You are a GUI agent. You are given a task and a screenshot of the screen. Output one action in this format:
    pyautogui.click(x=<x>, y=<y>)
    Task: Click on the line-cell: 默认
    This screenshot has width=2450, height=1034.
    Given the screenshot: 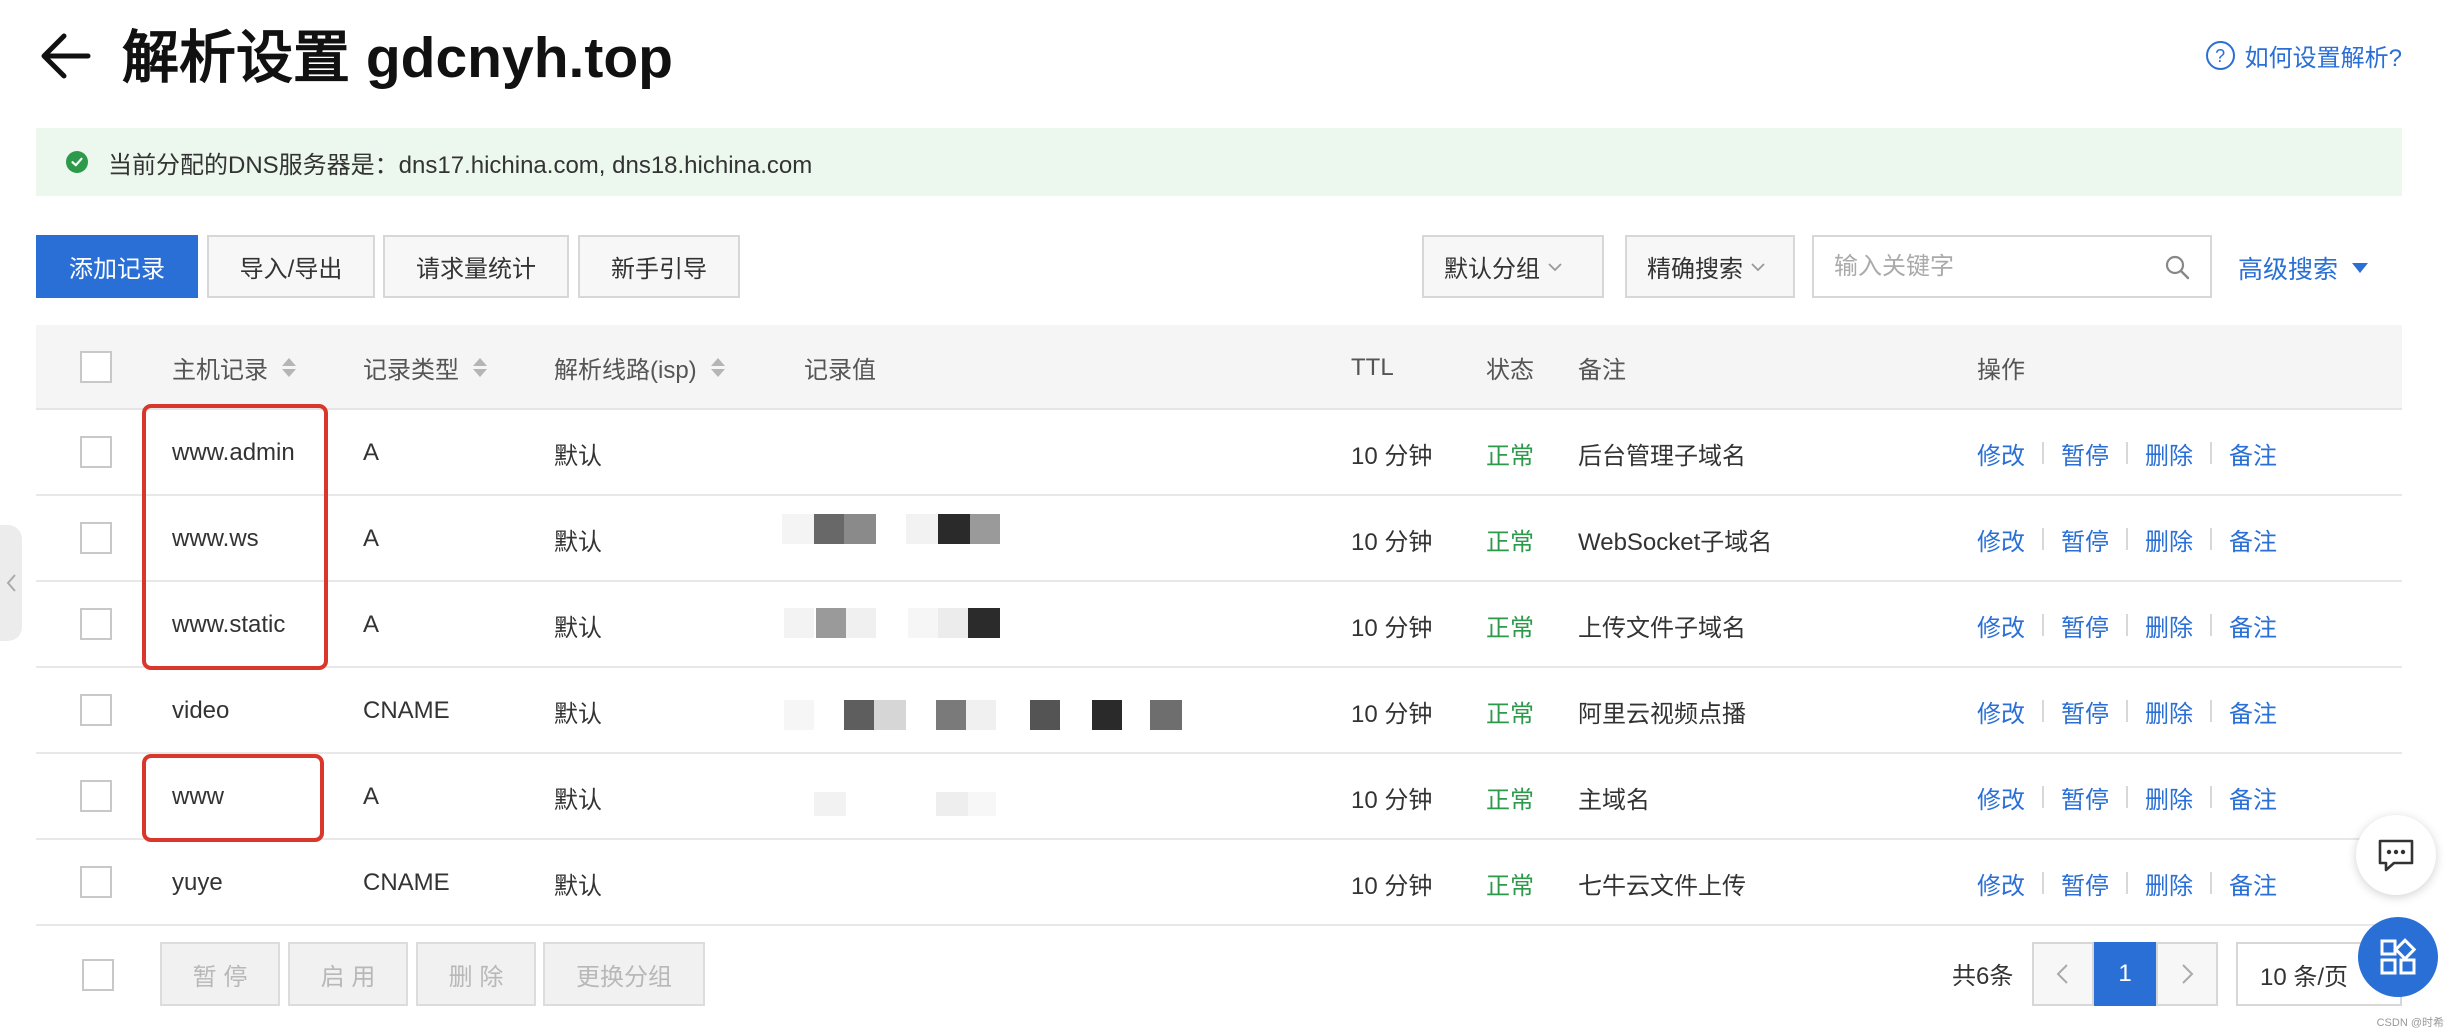 What is the action you would take?
    pyautogui.click(x=578, y=714)
    